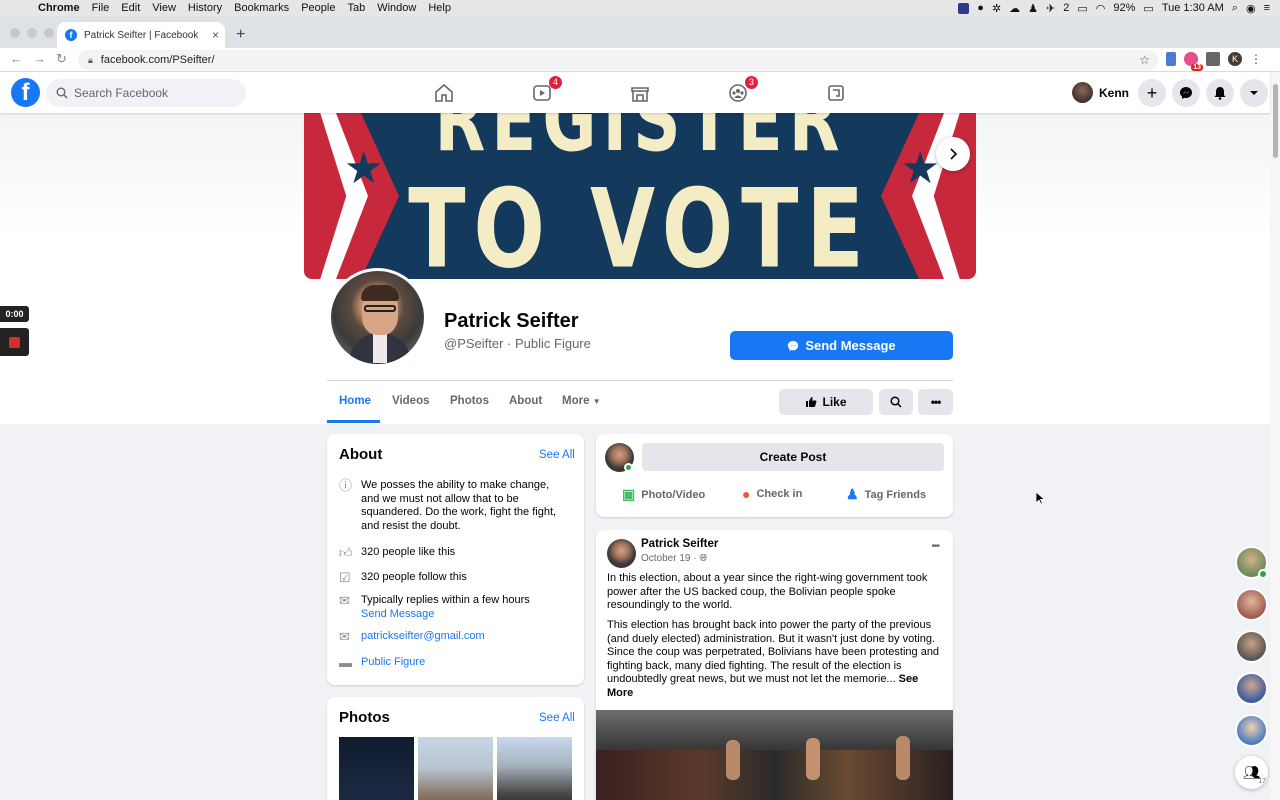 The image size is (1280, 800). What do you see at coordinates (49, 33) in the screenshot?
I see `maximize-window-button` at bounding box center [49, 33].